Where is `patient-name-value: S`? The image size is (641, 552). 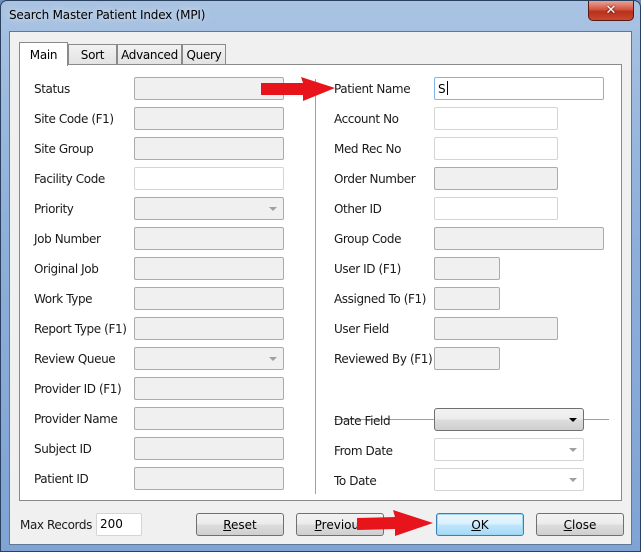 patient-name-value: S is located at coordinates (442, 89).